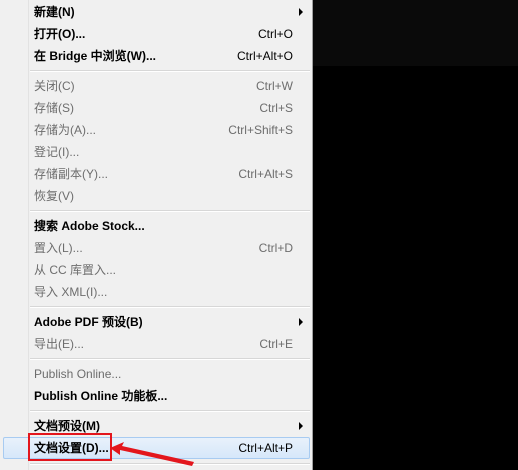 This screenshot has height=470, width=518. I want to click on menu-item-browse-in-bridge: 在 Bridge 中浏览(W)... Ctrl+Alt+O, so click(156, 56).